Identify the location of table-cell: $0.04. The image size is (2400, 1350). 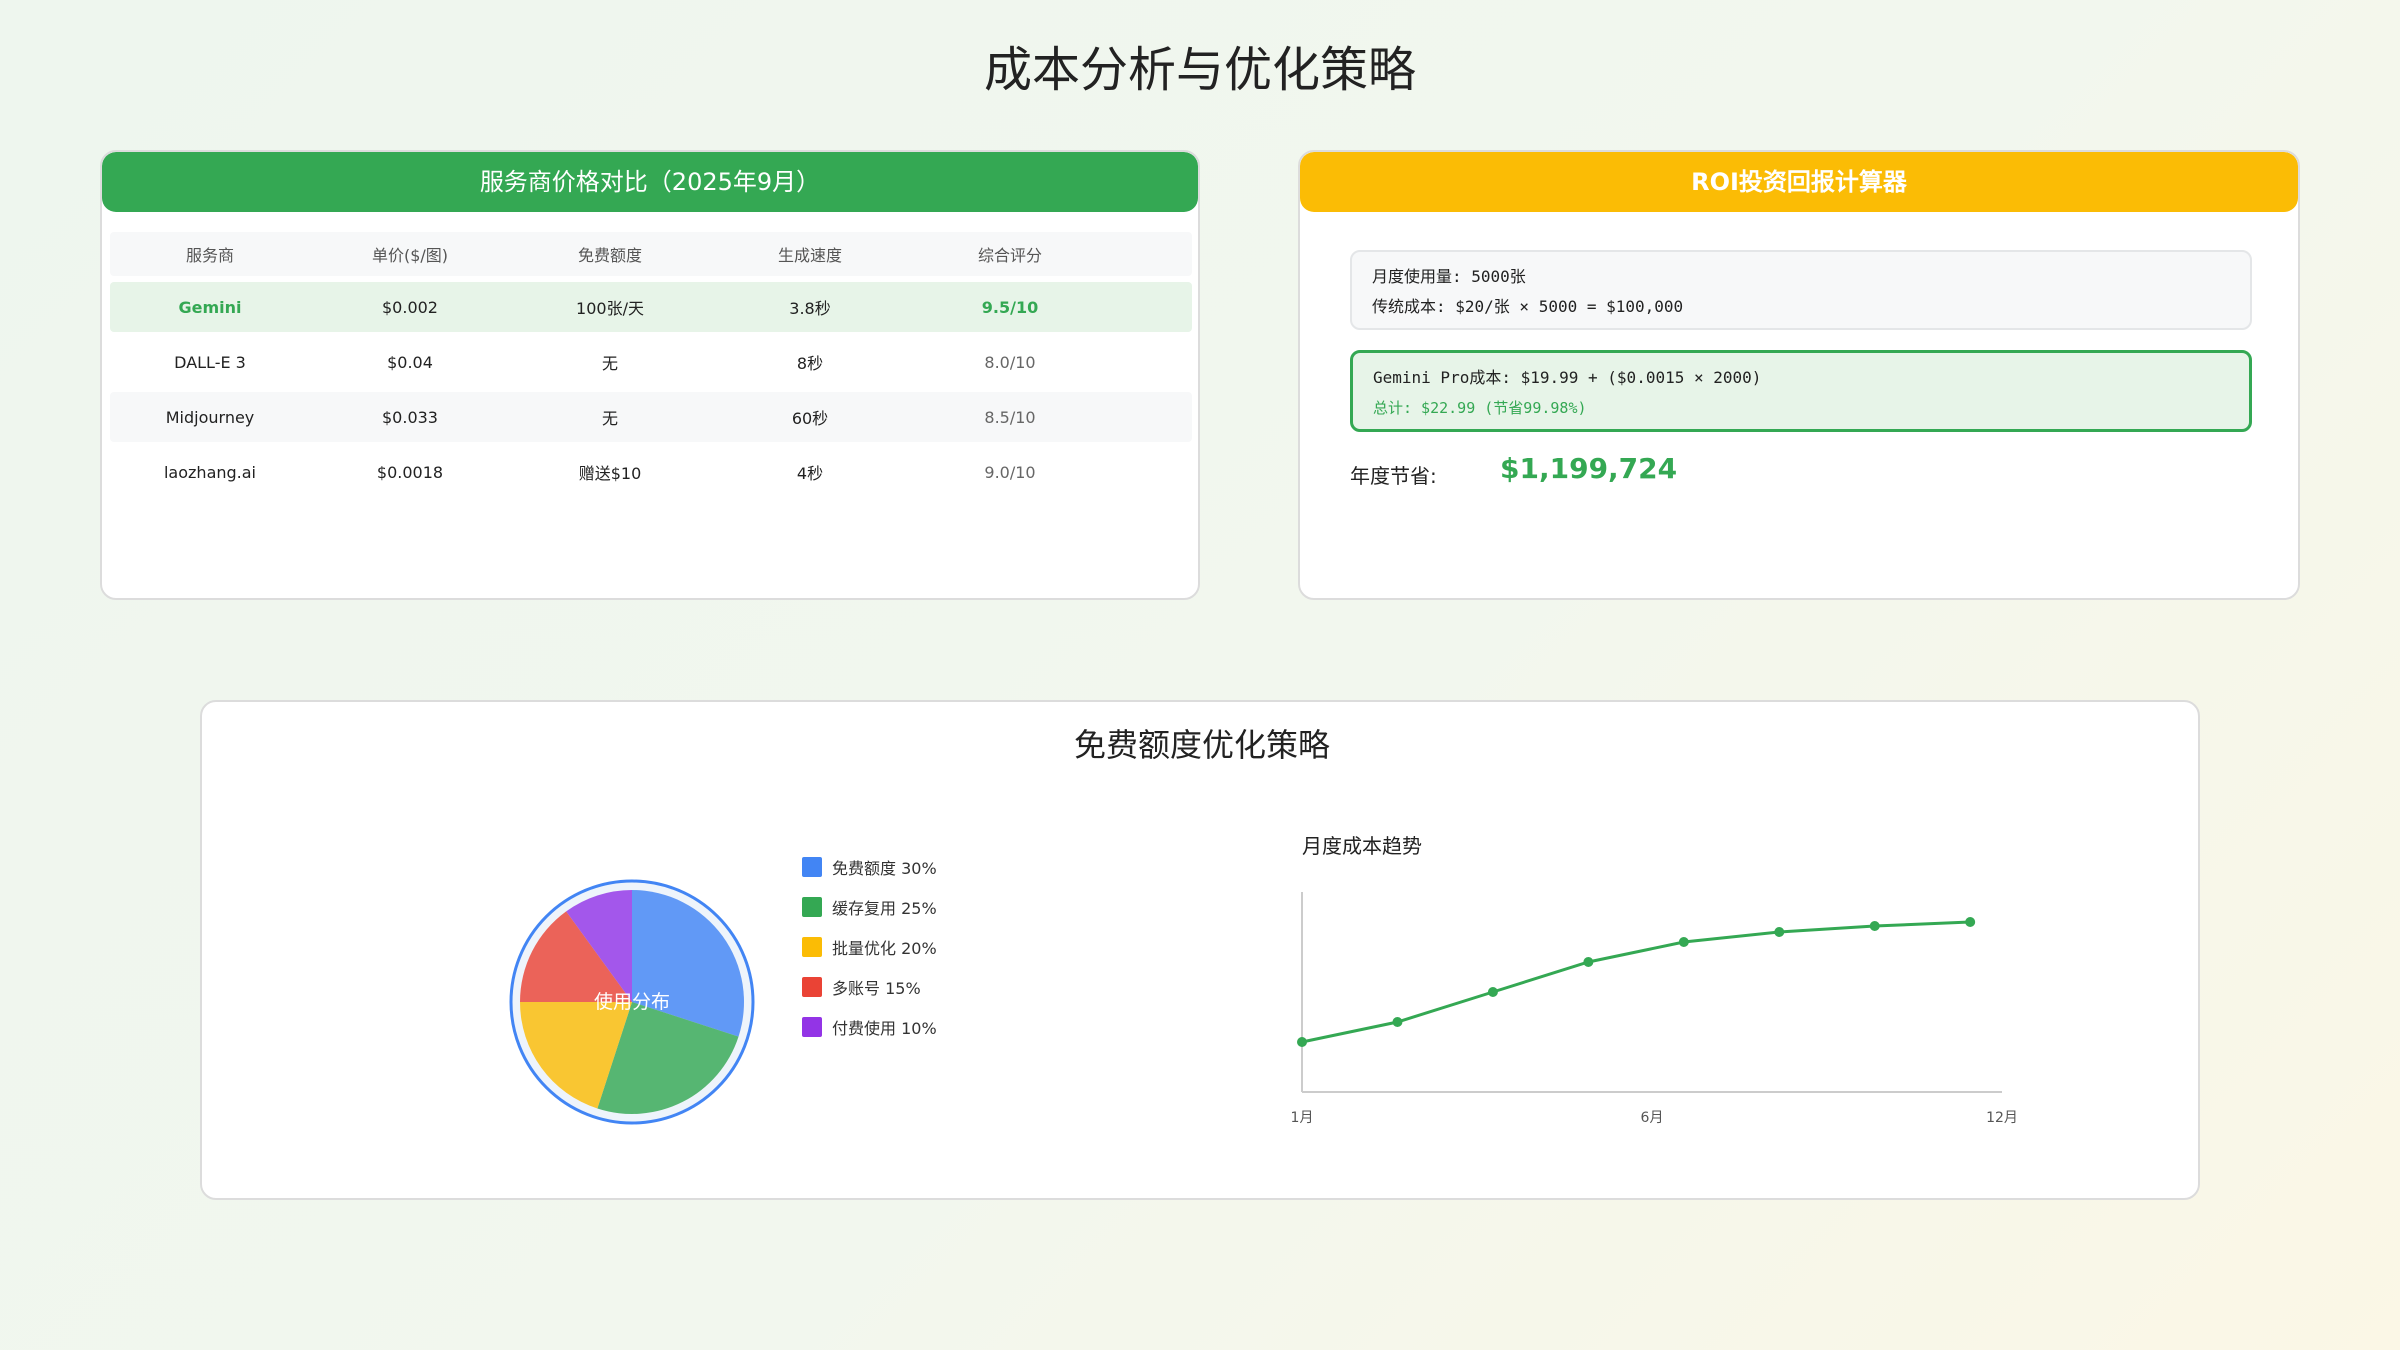
(410, 362).